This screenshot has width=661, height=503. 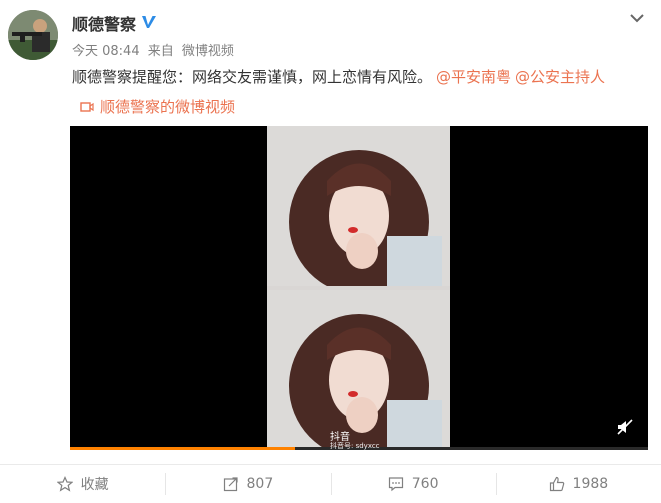 I want to click on video-link-icon, so click(x=87, y=106).